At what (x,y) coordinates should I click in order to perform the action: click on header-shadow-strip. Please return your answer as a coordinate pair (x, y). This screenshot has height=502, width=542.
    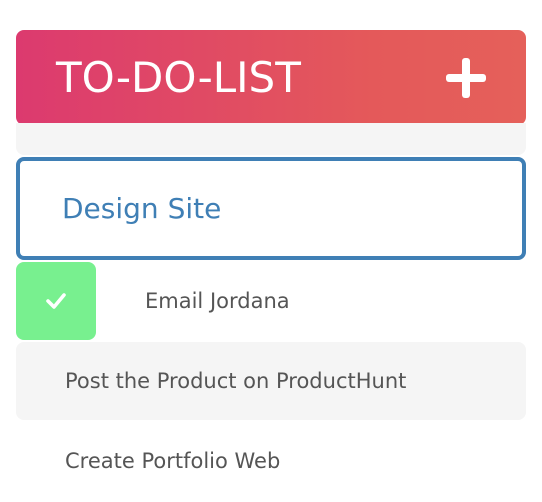
    Looking at the image, I should click on (271, 139).